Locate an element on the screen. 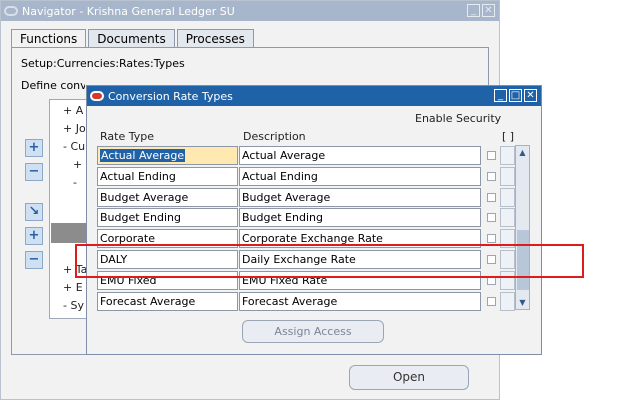 The height and width of the screenshot is (400, 640). enable-security-label: Enable Security is located at coordinates (458, 118).